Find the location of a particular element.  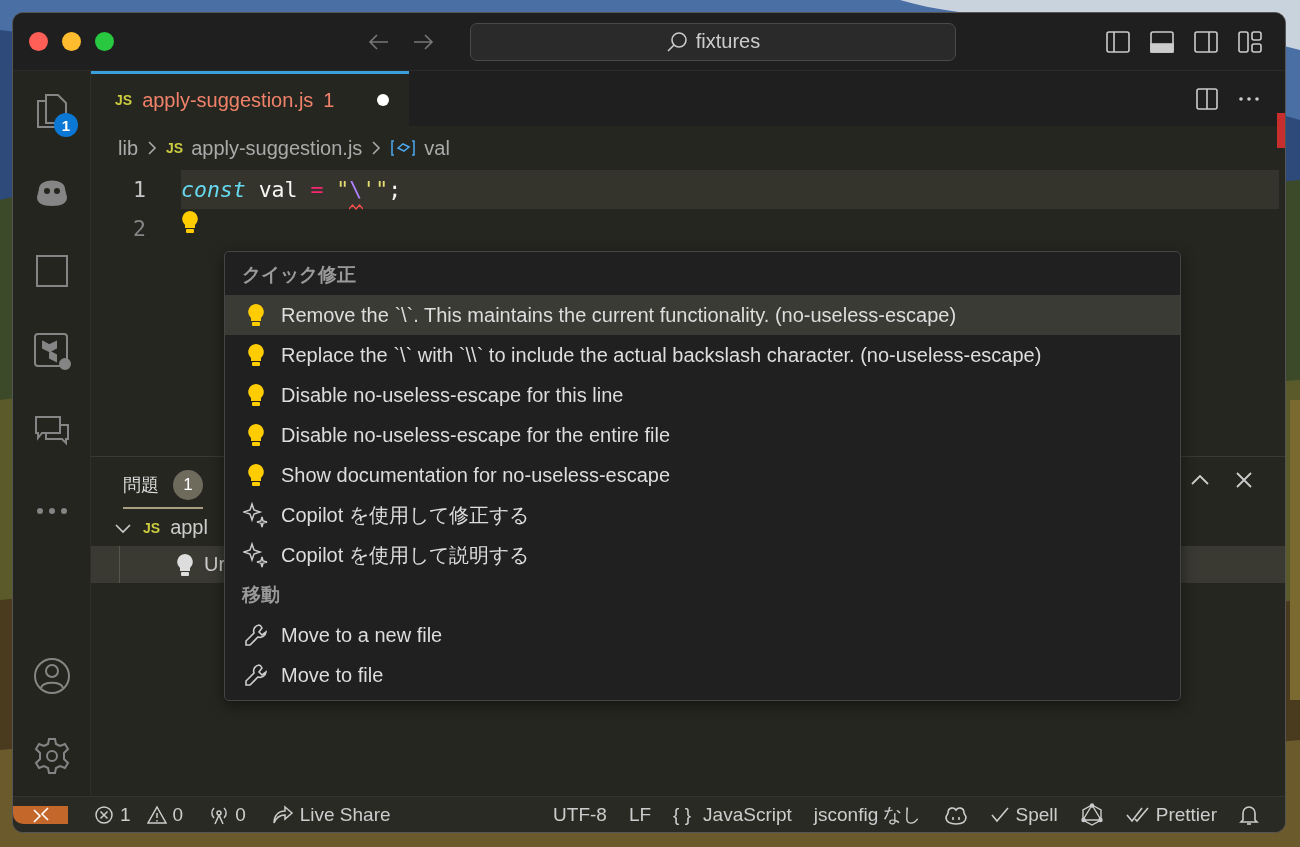

prettier-status: Prettier is located at coordinates (1171, 814).